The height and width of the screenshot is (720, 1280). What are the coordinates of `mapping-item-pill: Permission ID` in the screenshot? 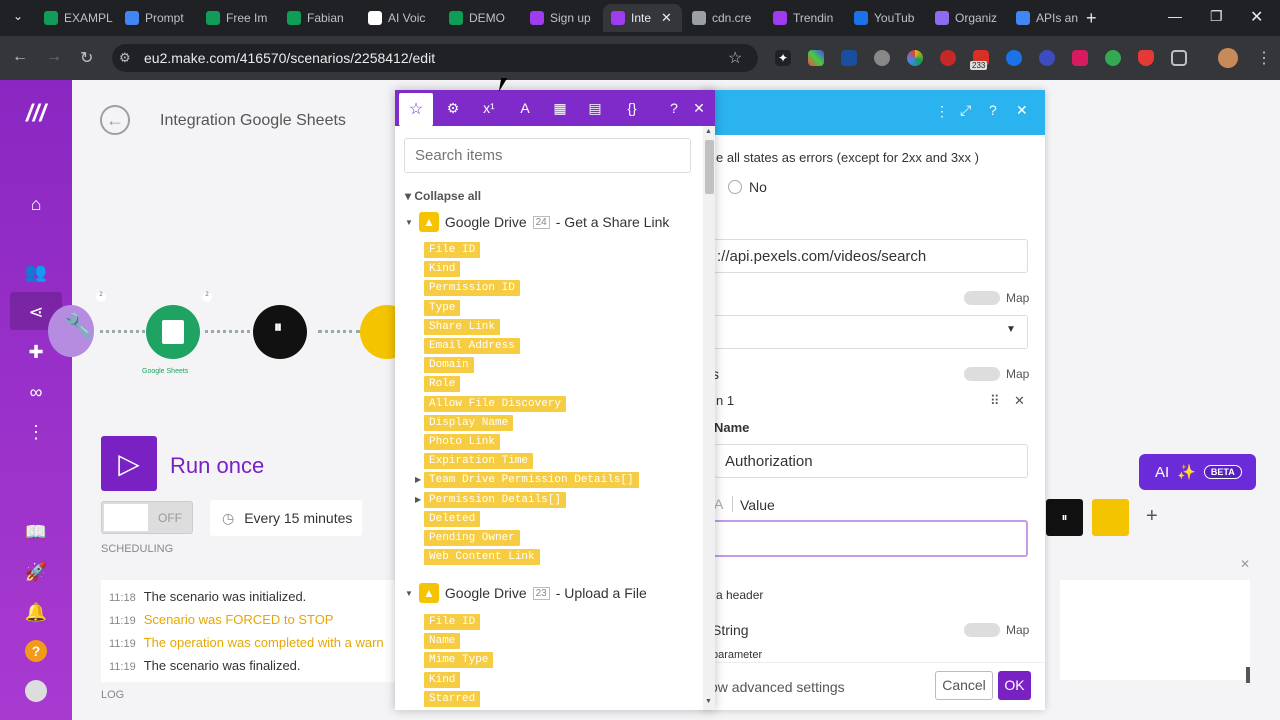 It's located at (472, 288).